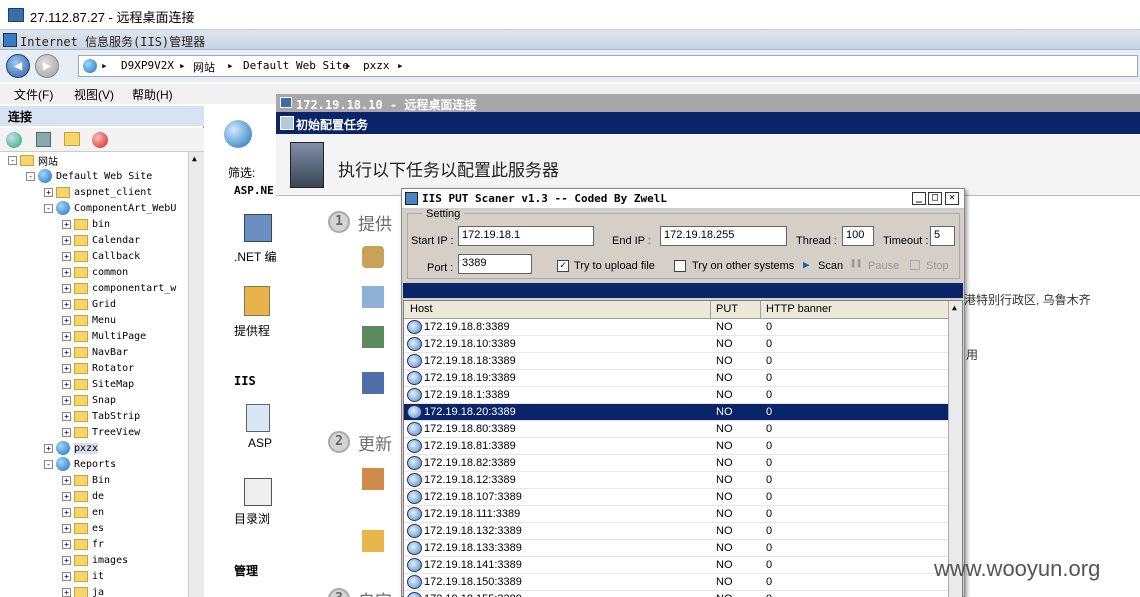 This screenshot has width=1140, height=597. What do you see at coordinates (89, 304) in the screenshot?
I see `tree-item: + Grid` at bounding box center [89, 304].